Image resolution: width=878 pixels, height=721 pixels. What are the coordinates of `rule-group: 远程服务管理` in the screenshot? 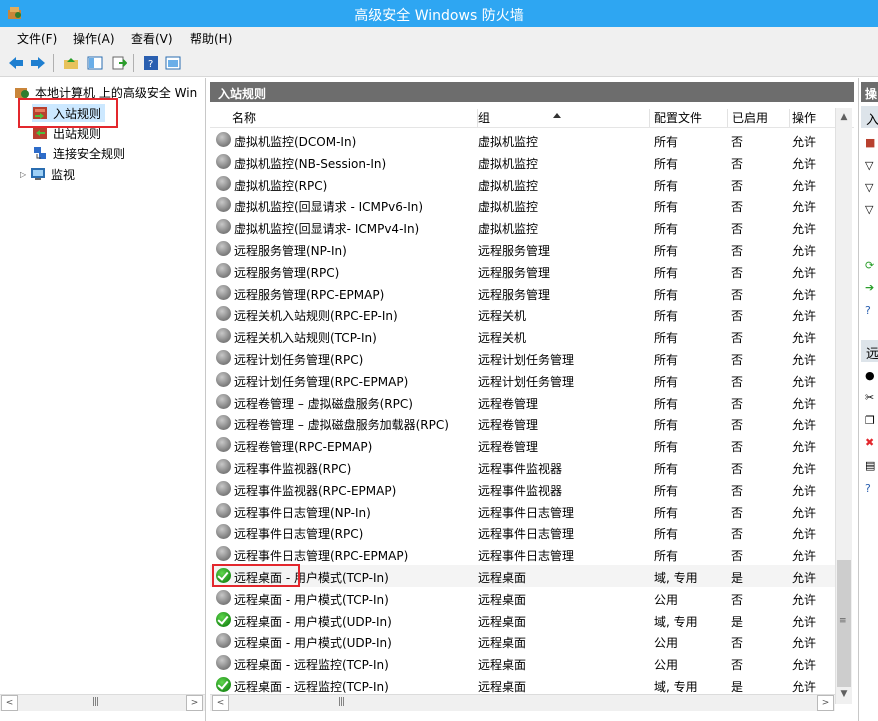 It's located at (514, 250).